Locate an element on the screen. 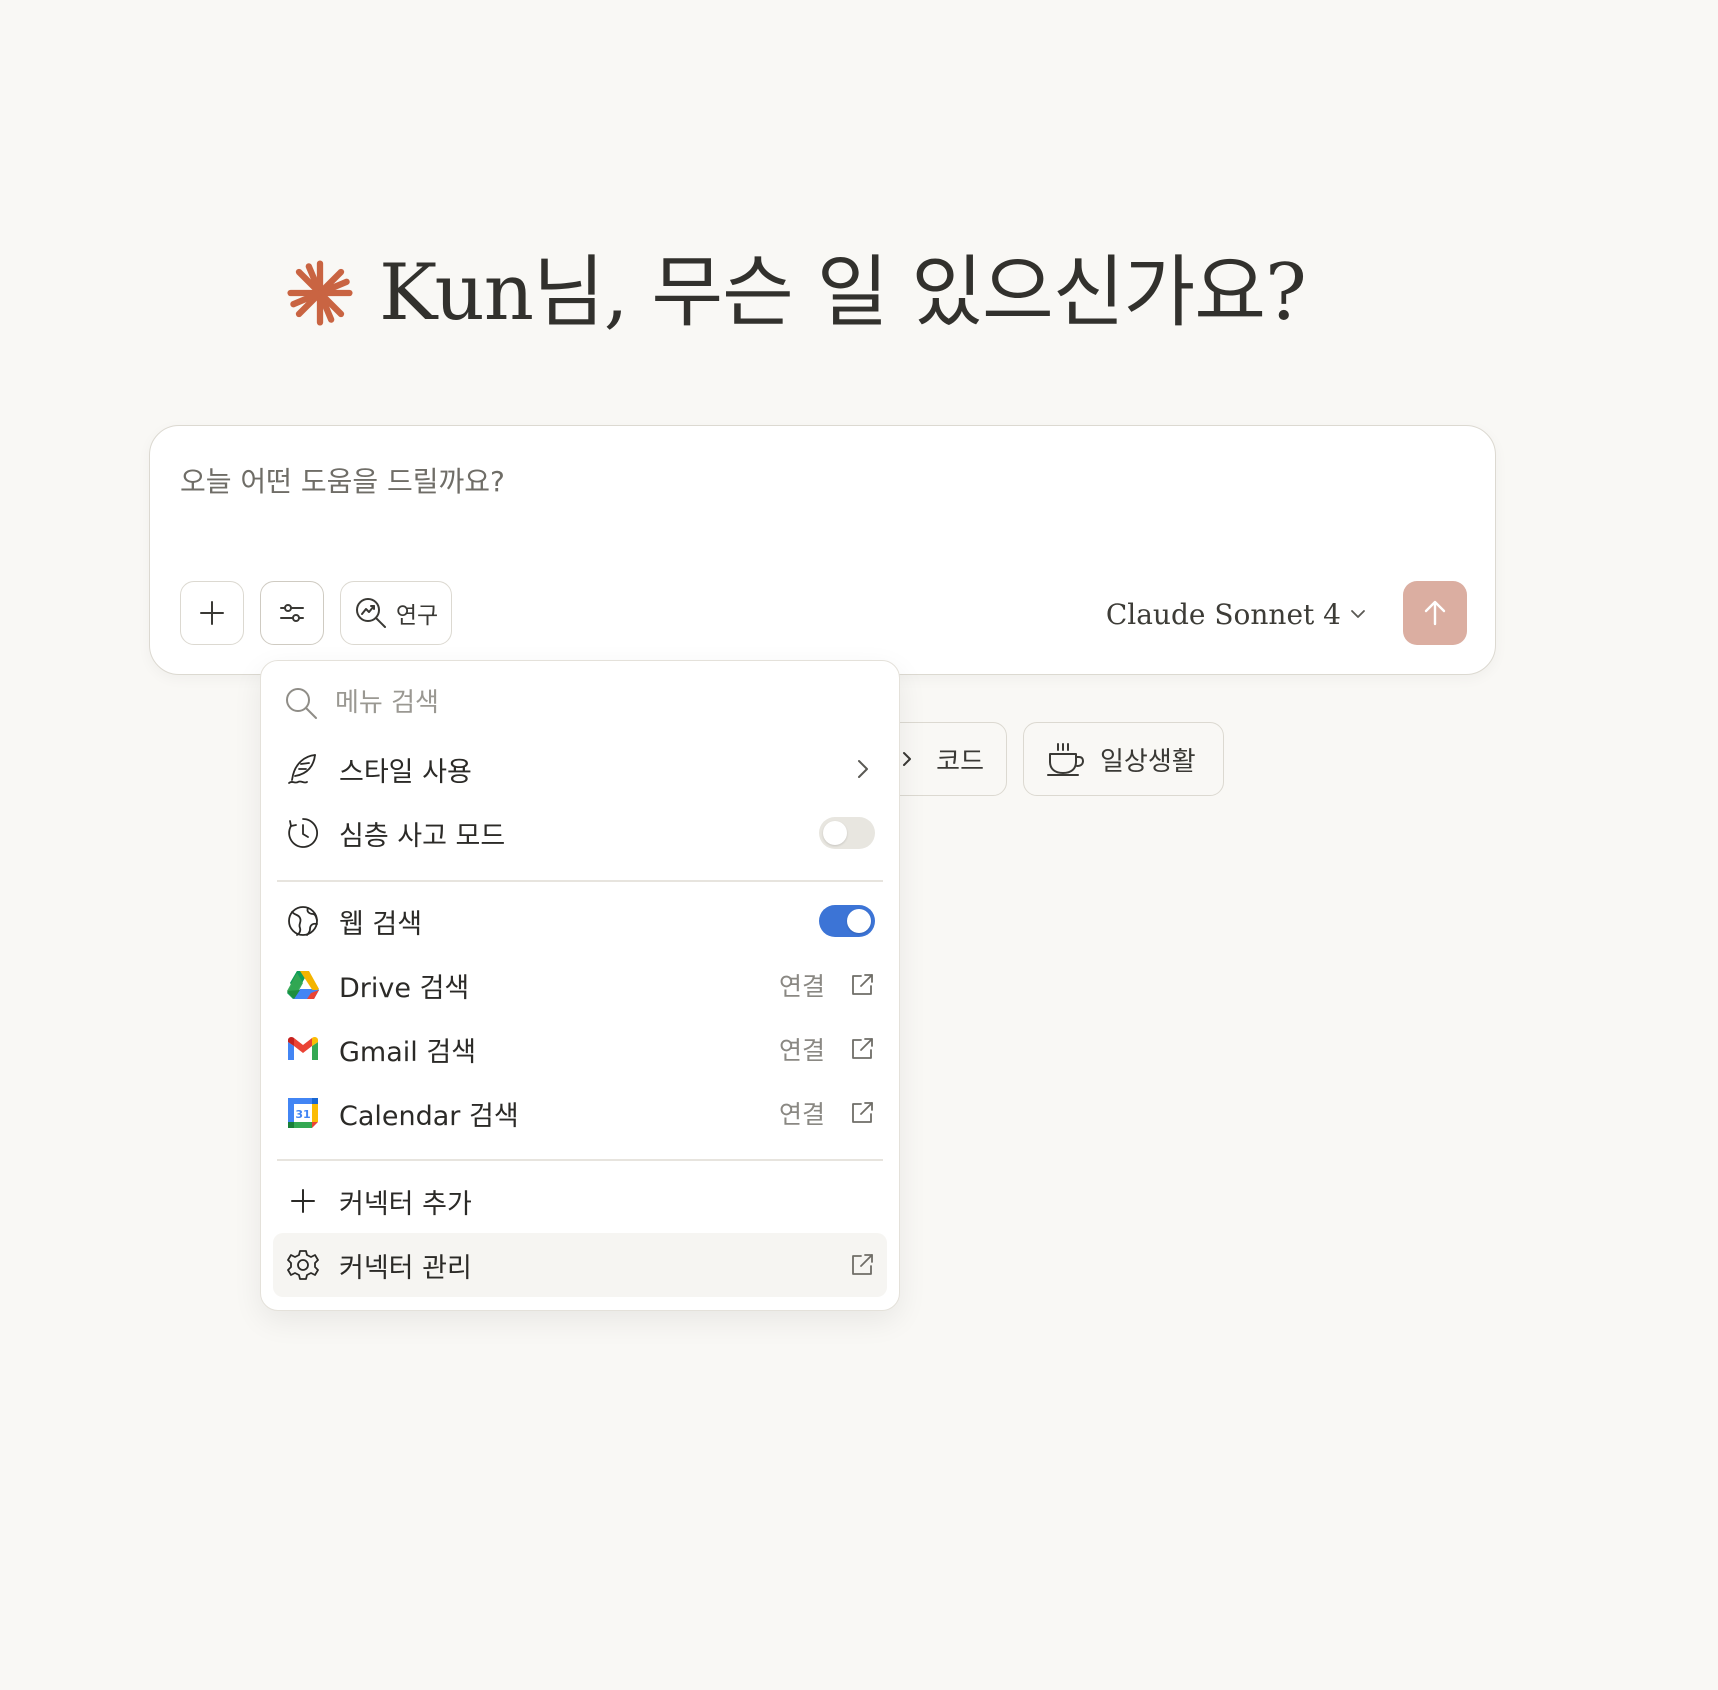 The width and height of the screenshot is (1718, 1690). clock-icon is located at coordinates (303, 833).